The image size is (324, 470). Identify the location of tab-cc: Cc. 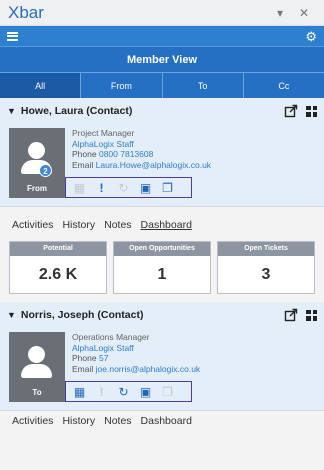
(284, 85).